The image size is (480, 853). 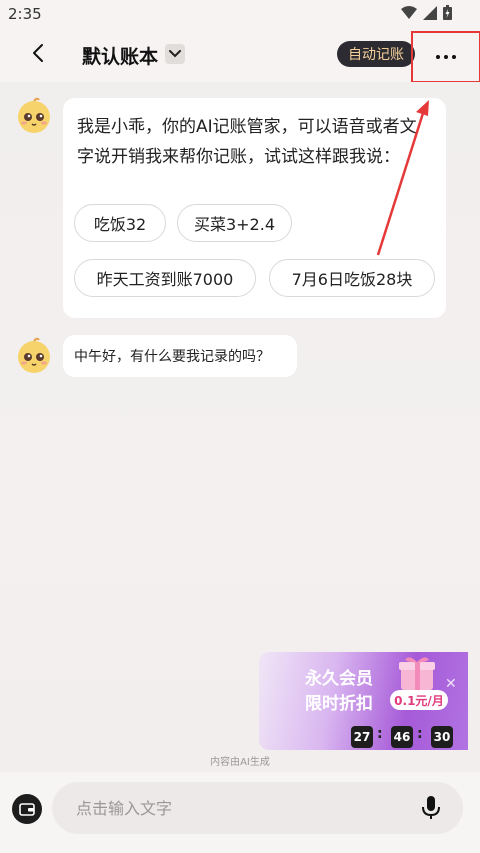 I want to click on input-bar, so click(x=240, y=812).